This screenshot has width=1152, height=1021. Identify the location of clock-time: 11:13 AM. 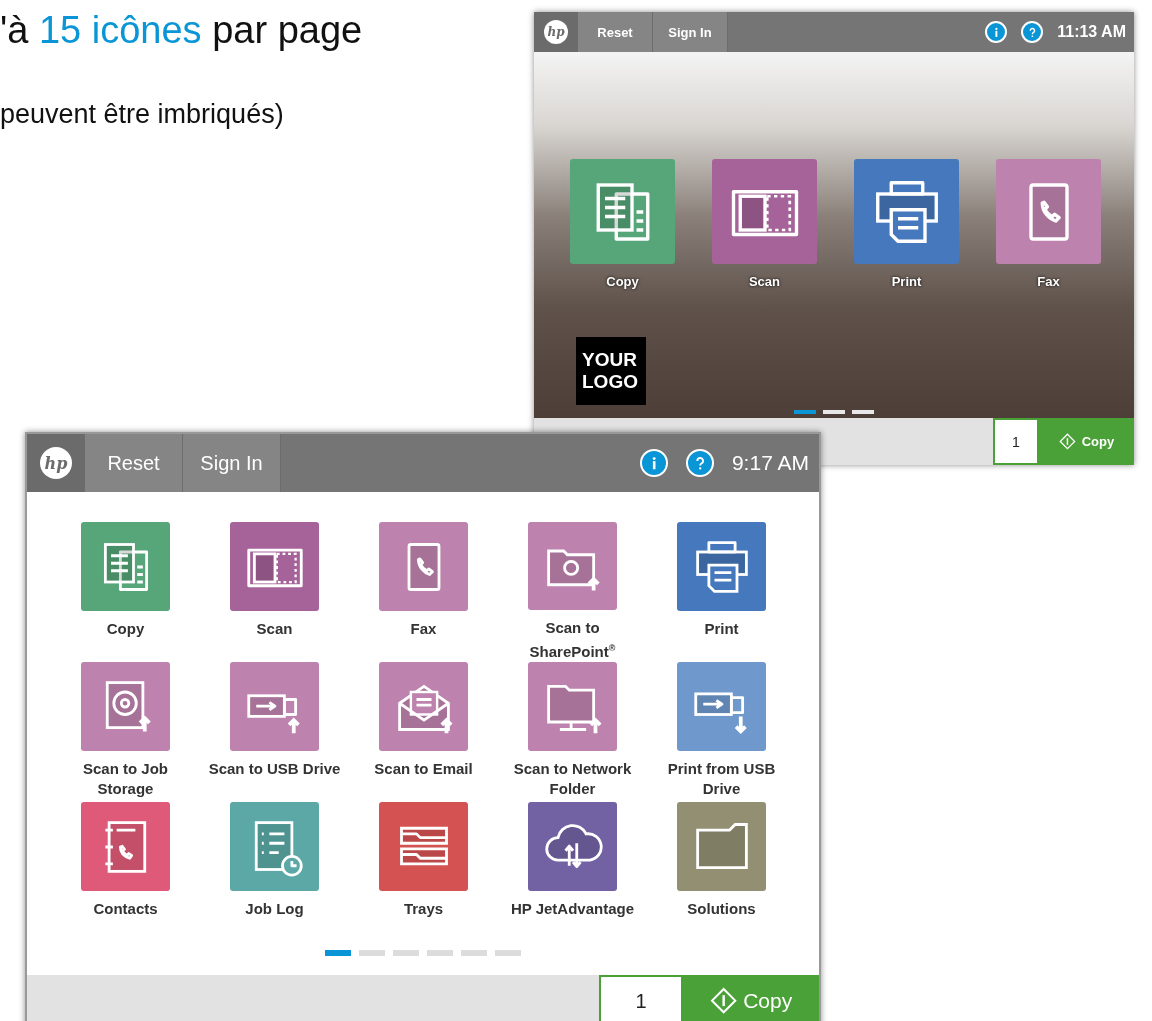
(1091, 32).